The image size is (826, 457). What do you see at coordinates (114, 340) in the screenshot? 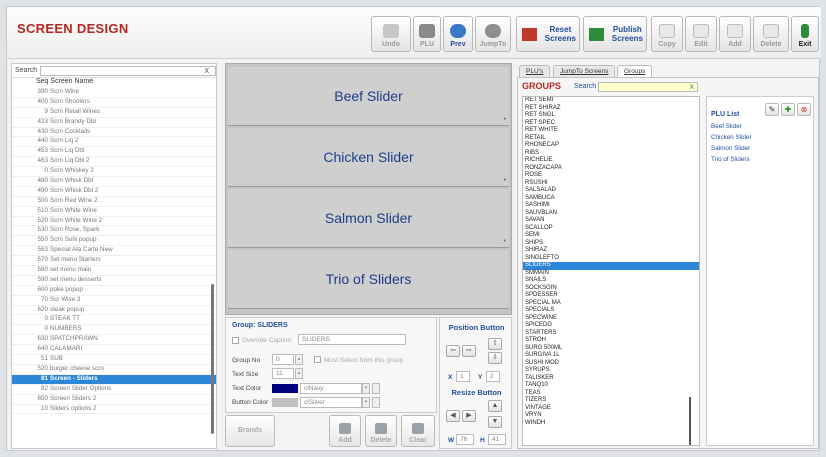
I see `list-item: 630 SPATCHPRAWN` at bounding box center [114, 340].